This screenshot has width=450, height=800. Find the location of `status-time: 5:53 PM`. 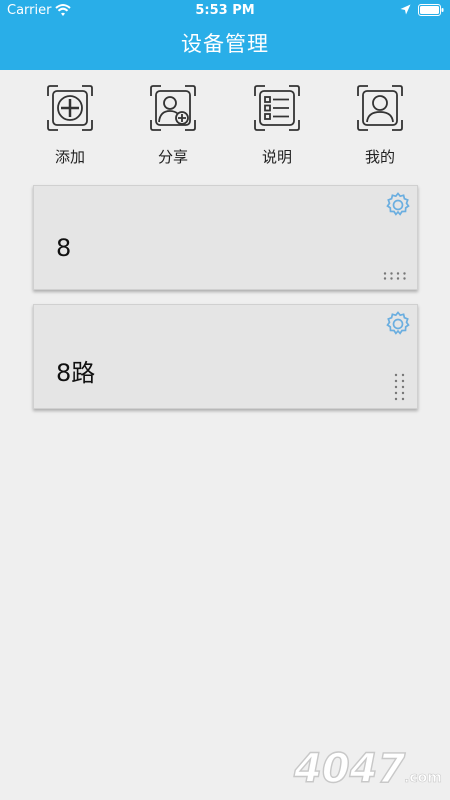

status-time: 5:53 PM is located at coordinates (225, 10).